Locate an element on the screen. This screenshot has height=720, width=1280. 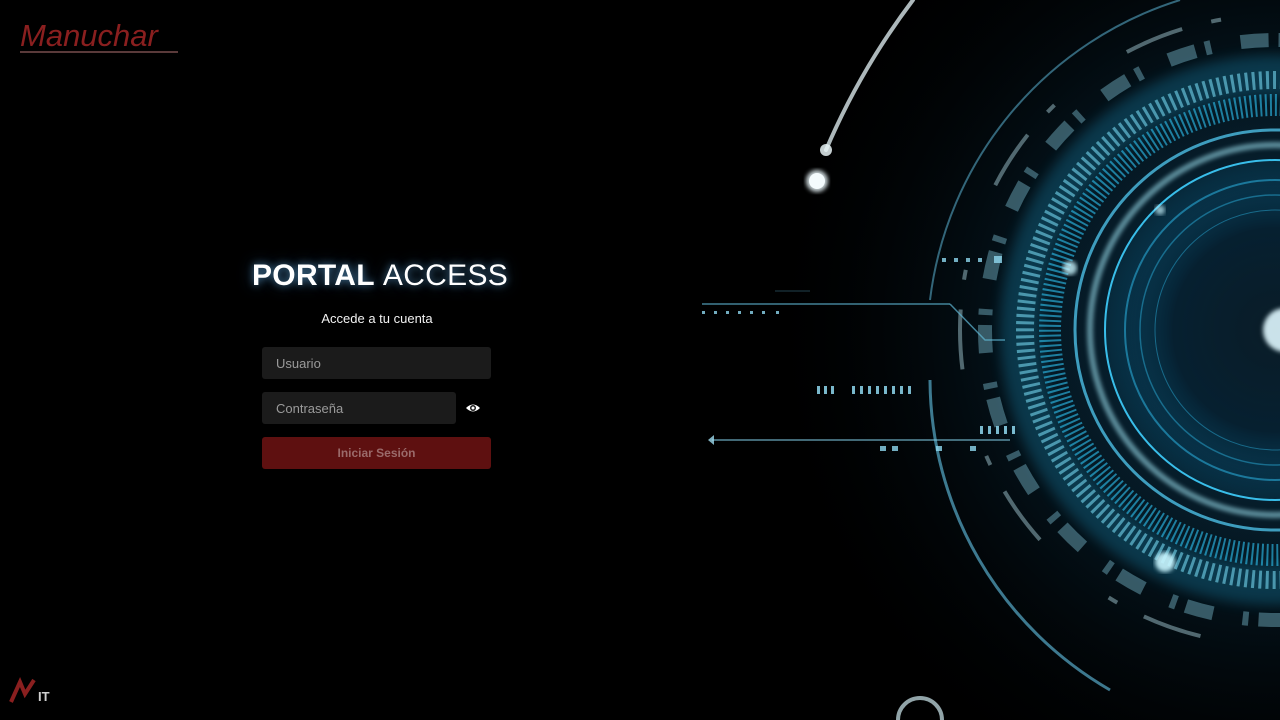
login-subtitle: Accede a tu cuenta is located at coordinates (377, 318).